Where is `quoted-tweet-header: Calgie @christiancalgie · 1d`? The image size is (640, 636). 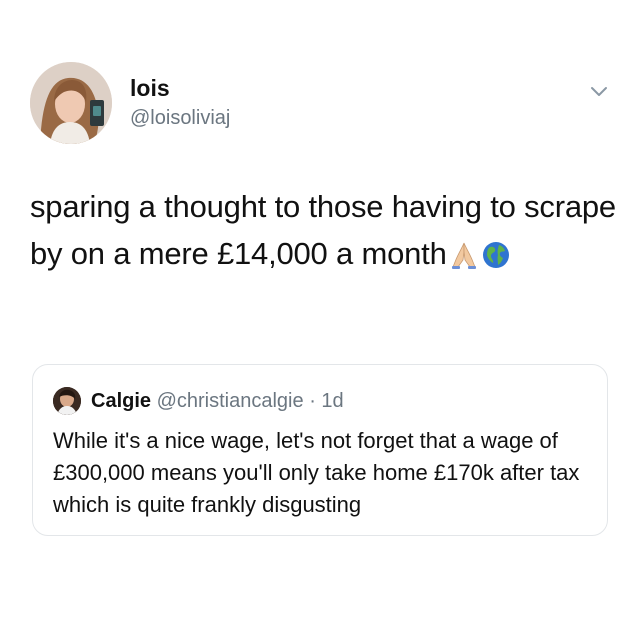
quoted-tweet-header: Calgie @christiancalgie · 1d is located at coordinates (217, 401).